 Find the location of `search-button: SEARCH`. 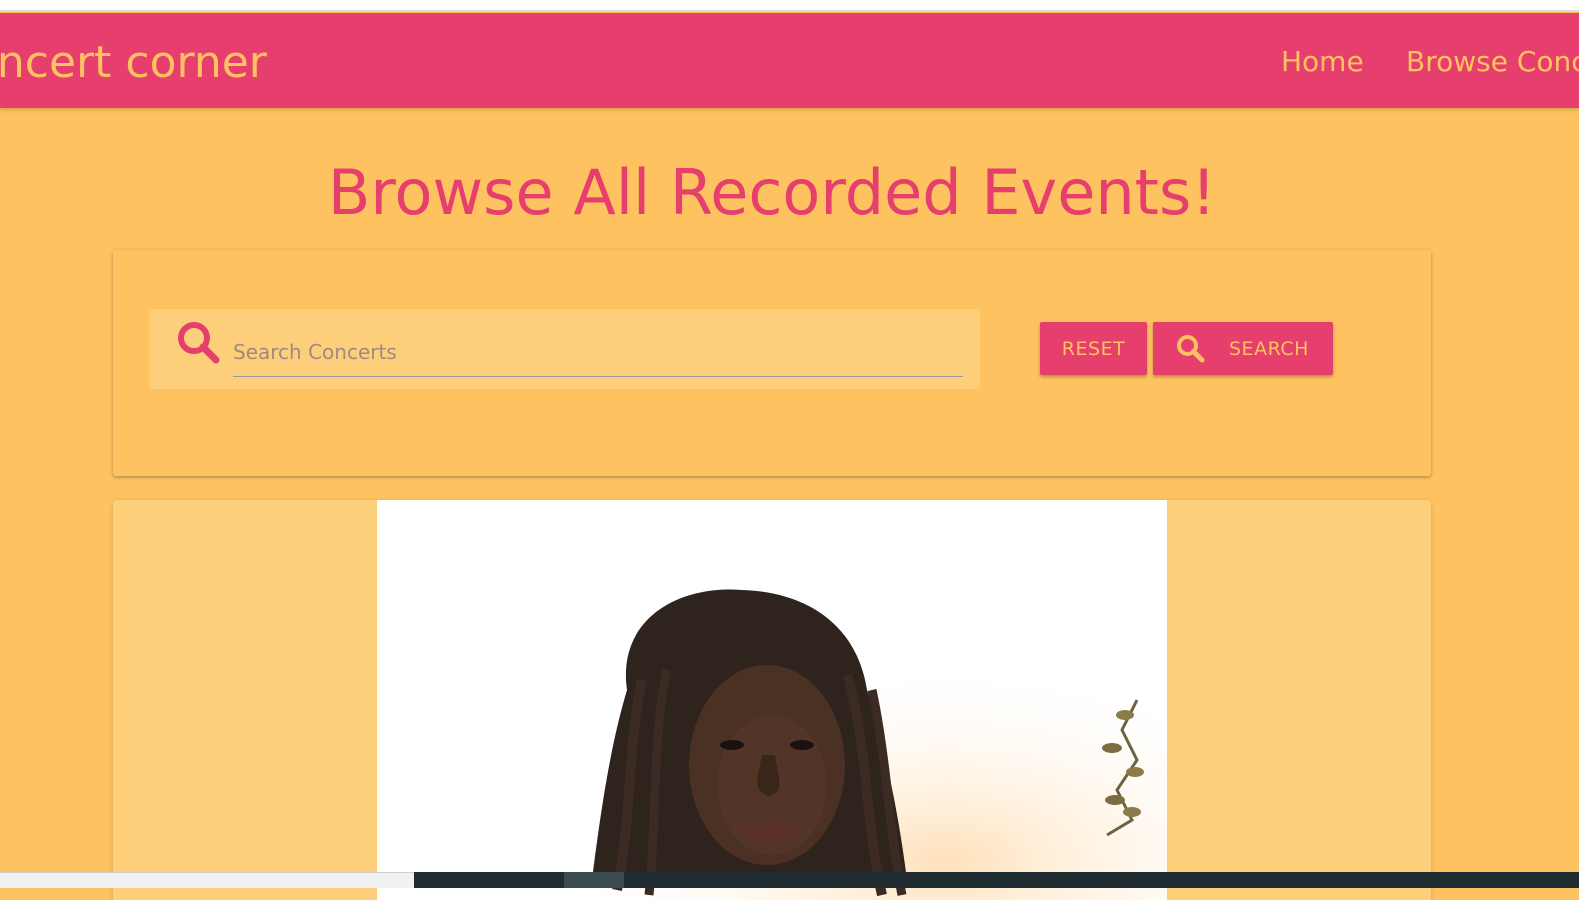

search-button: SEARCH is located at coordinates (1243, 348).